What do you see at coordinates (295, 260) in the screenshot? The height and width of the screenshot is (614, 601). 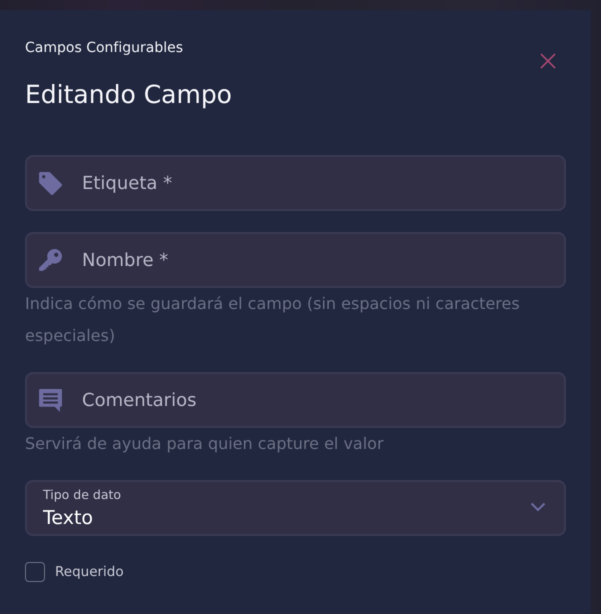 I see `name-input: Nombre *` at bounding box center [295, 260].